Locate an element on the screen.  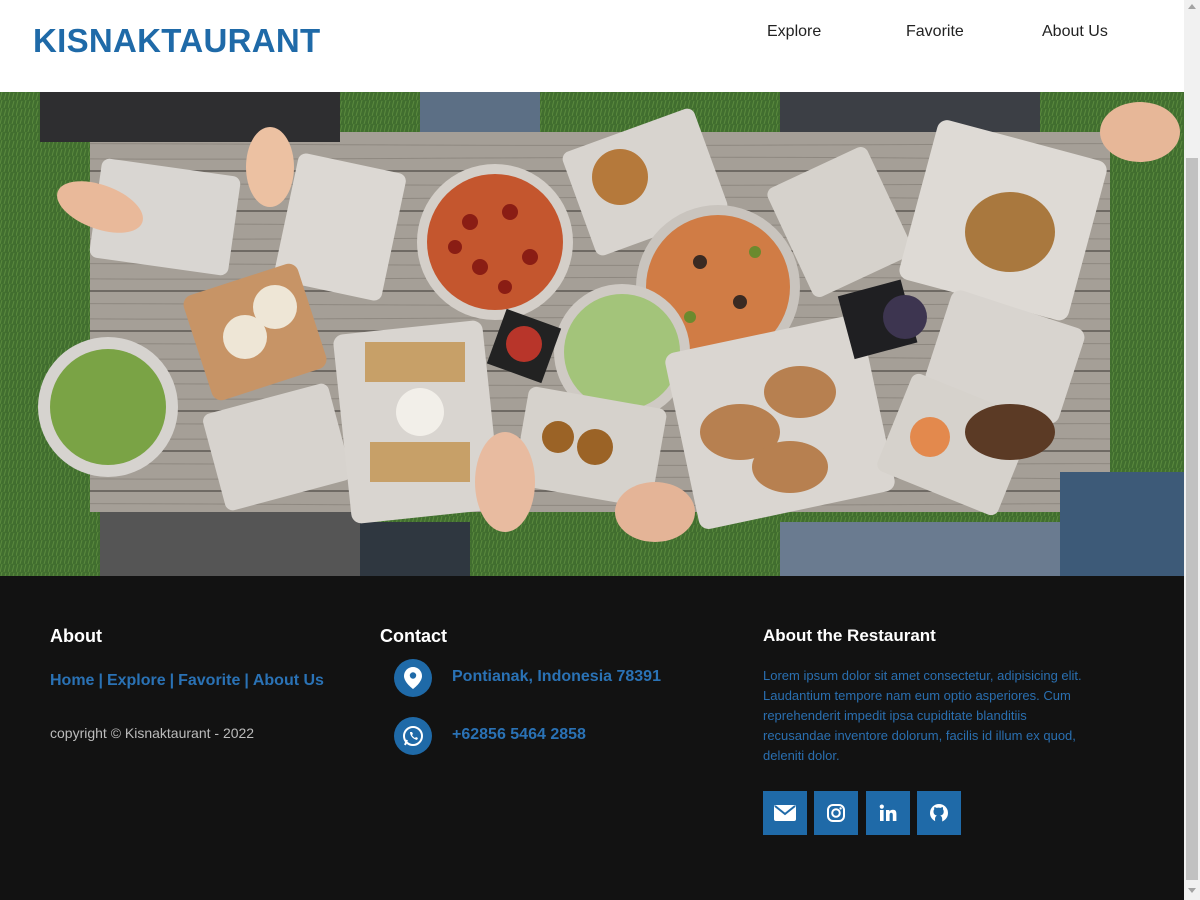
scroll-thumb is located at coordinates (1192, 519).